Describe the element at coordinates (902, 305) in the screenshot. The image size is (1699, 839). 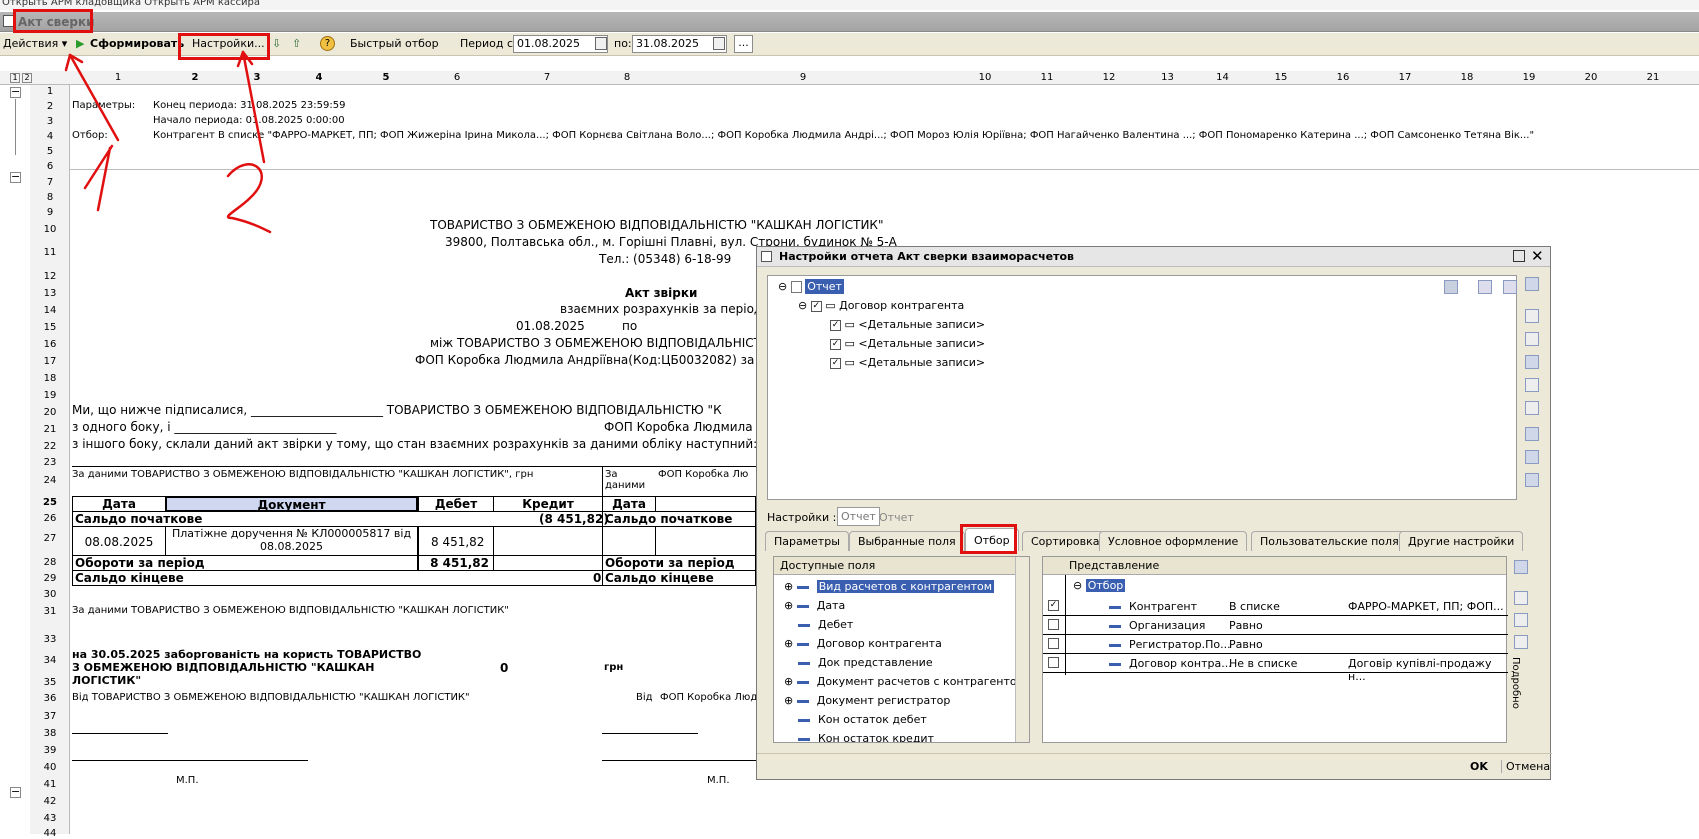
I see `tree-group-label: Договор контрагента` at that location.